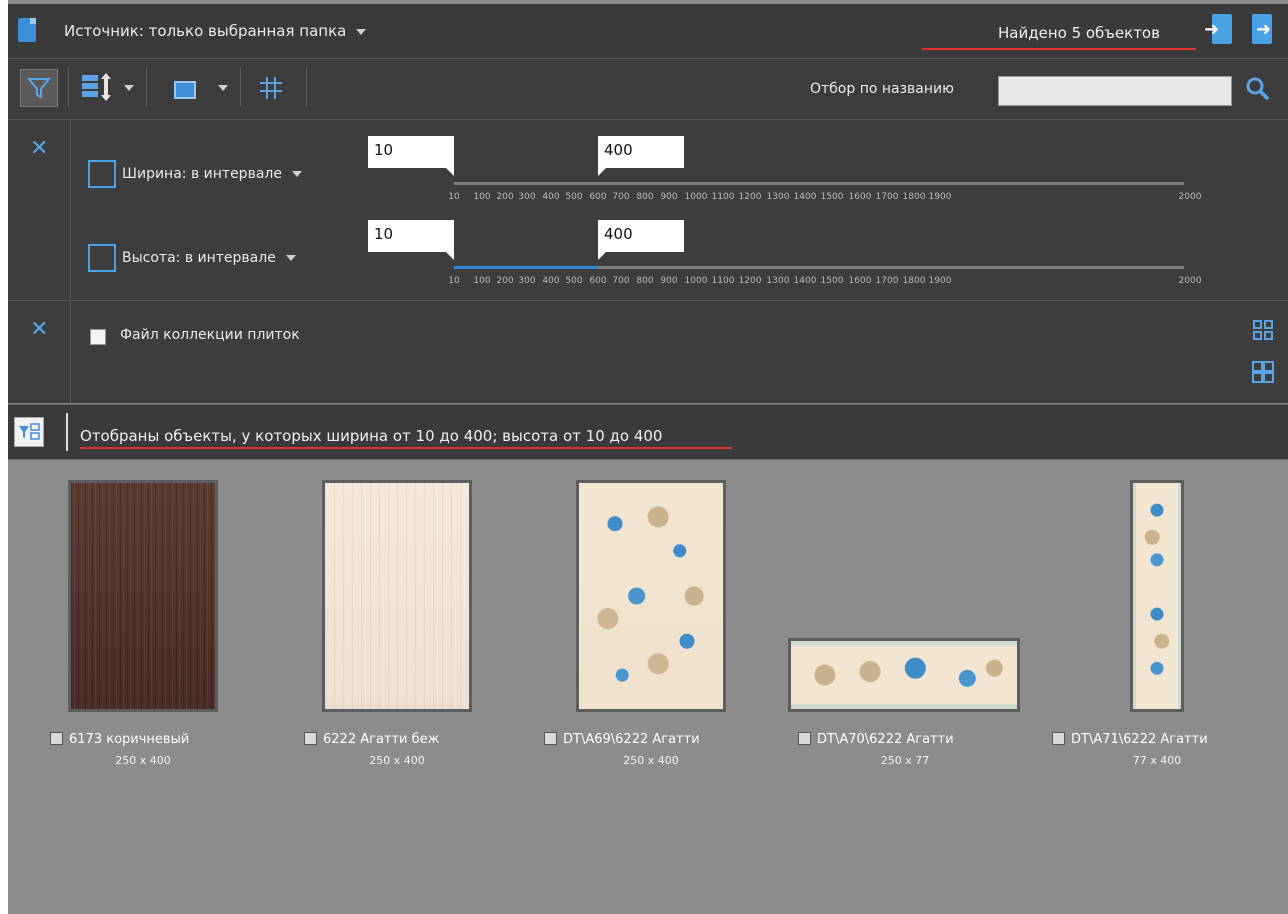 This screenshot has height=914, width=1288. I want to click on source-label: Источник: только выбранная папка, so click(205, 31).